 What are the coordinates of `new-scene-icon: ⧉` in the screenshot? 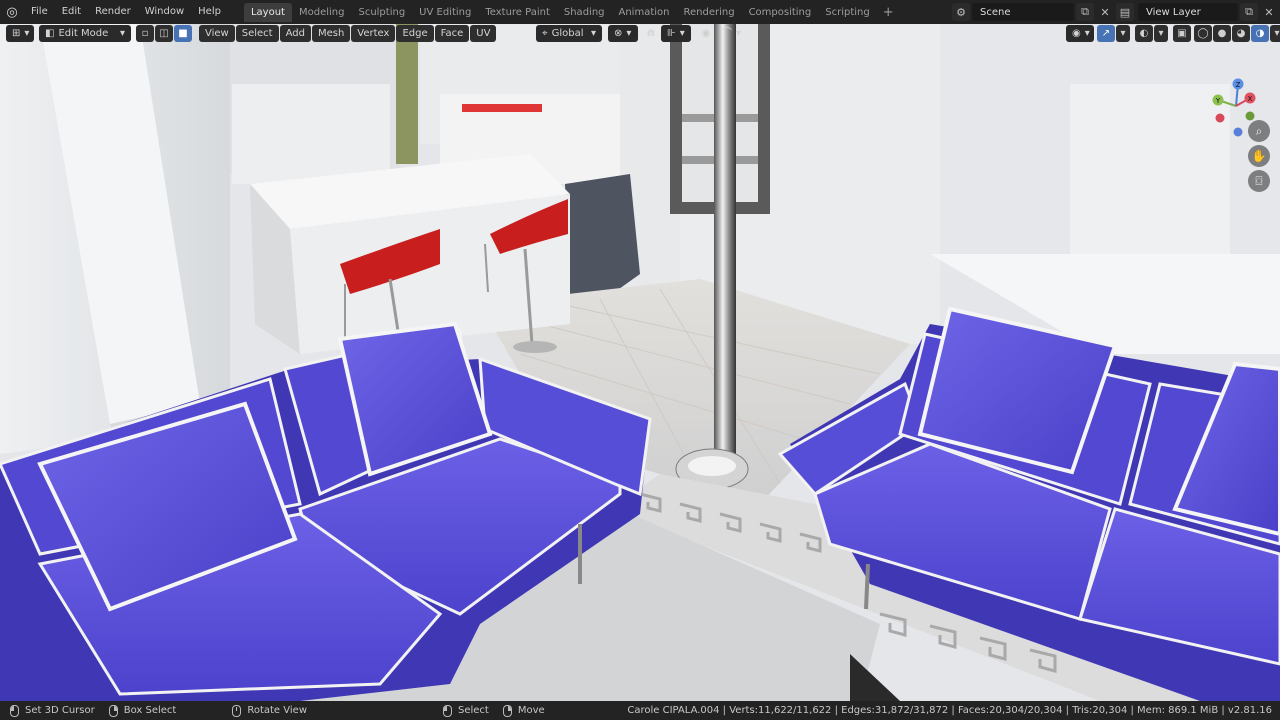 It's located at (1085, 12).